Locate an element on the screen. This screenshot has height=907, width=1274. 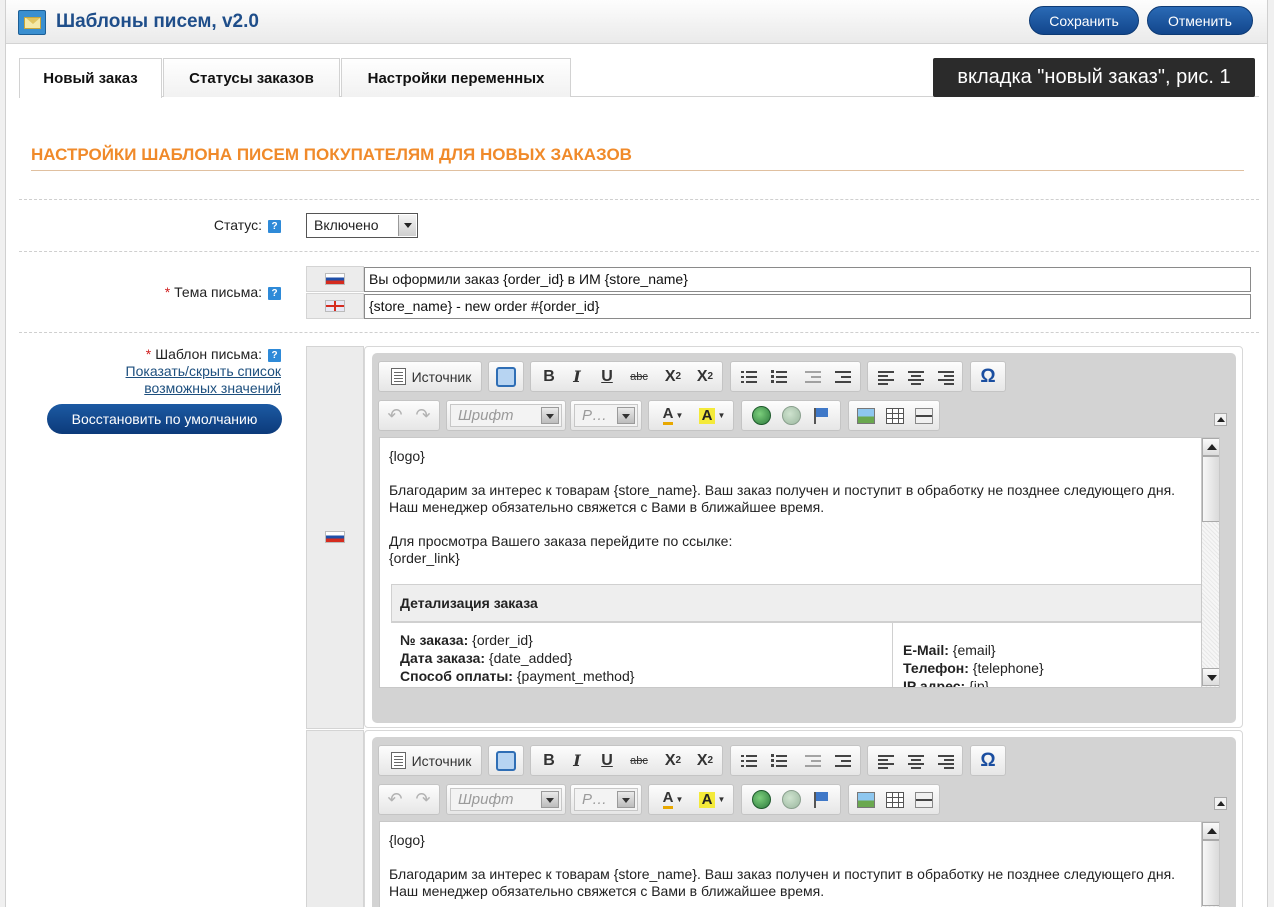
flag-cell-ru is located at coordinates (335, 279).